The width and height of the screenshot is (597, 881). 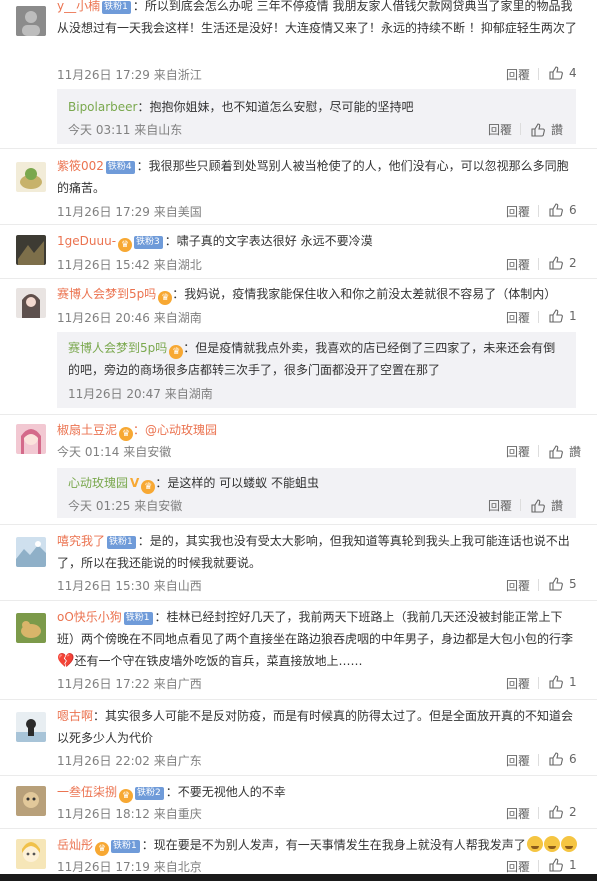 What do you see at coordinates (129, 265) in the screenshot?
I see `comment-meta: 11月26日 15:42 来自湖北` at bounding box center [129, 265].